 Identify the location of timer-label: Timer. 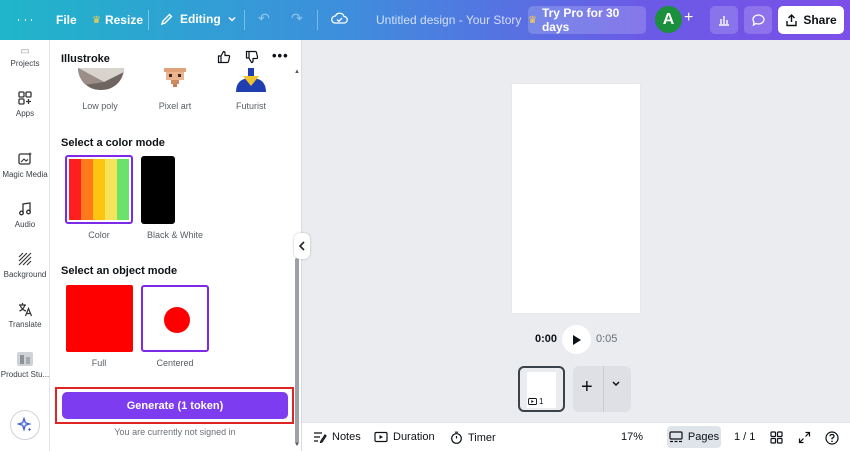
(482, 437).